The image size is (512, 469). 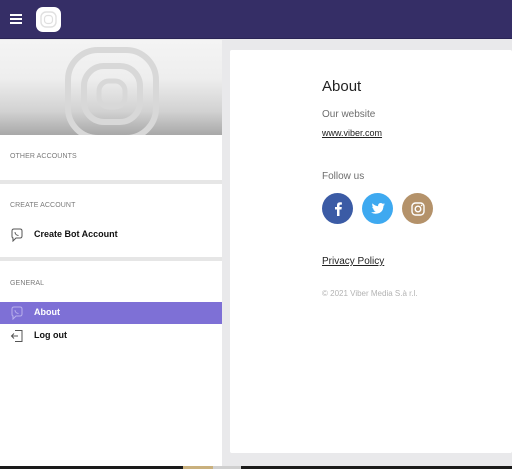 What do you see at coordinates (370, 293) in the screenshot?
I see `copyright-text: © 2021 Viber Media S.à r.l.` at bounding box center [370, 293].